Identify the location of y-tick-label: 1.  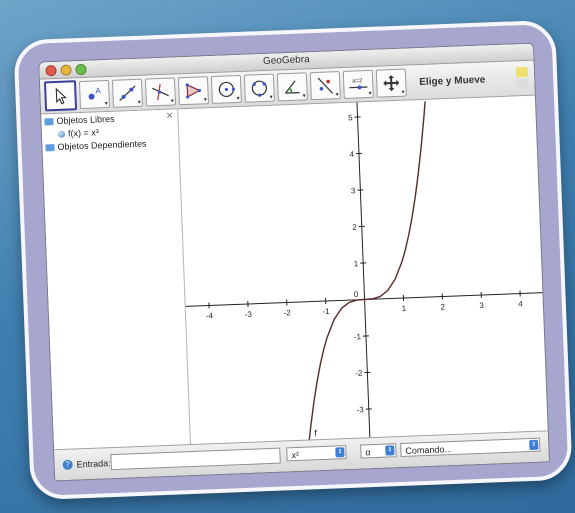
(356, 263).